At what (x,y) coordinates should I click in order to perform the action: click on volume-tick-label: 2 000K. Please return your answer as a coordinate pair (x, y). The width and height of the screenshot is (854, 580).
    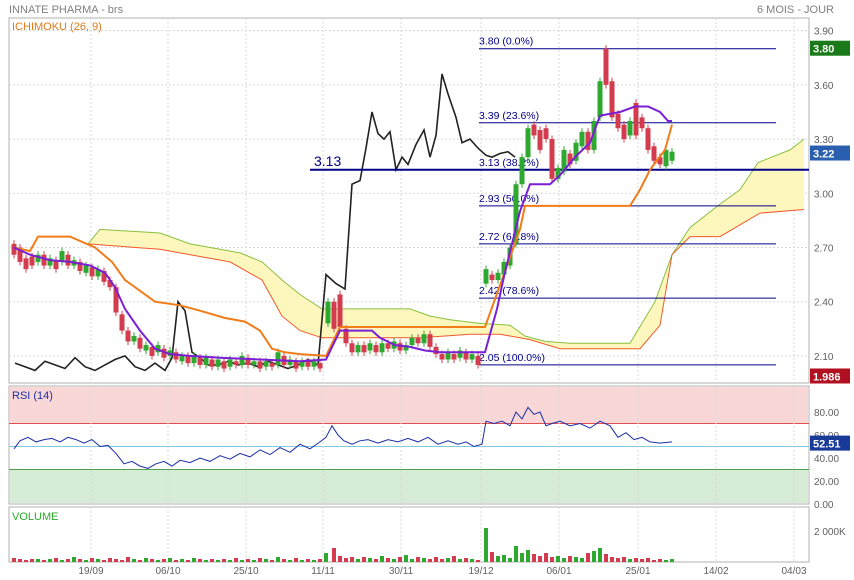
    Looking at the image, I should click on (830, 532).